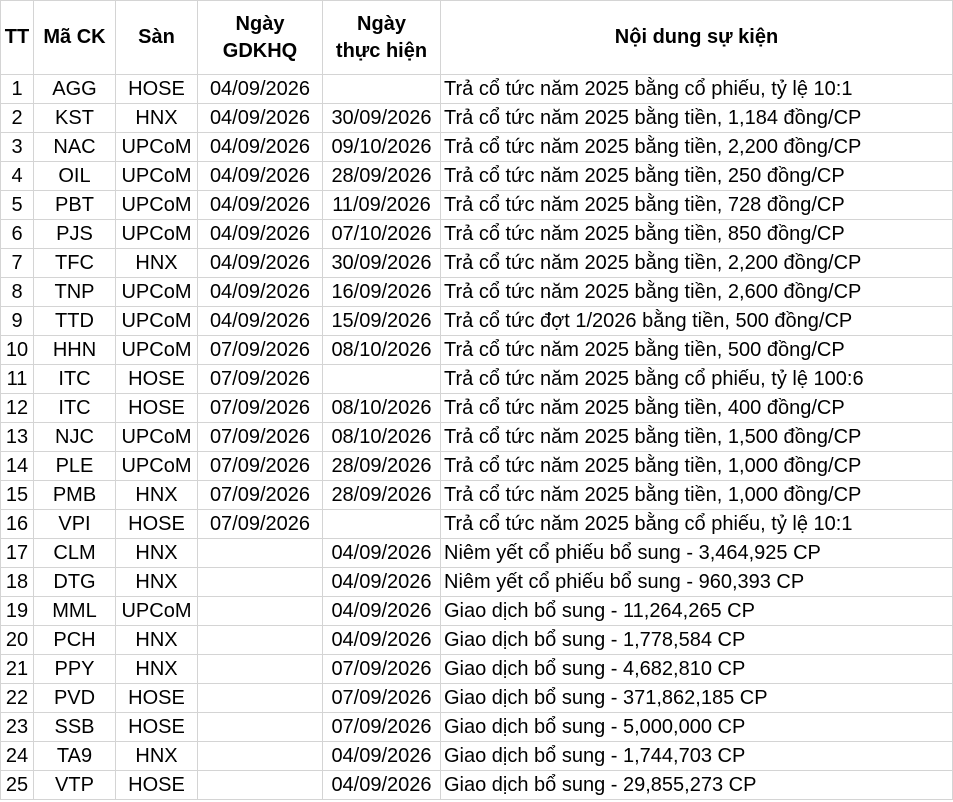  What do you see at coordinates (74, 350) in the screenshot?
I see `cell-ma-ck: HHN` at bounding box center [74, 350].